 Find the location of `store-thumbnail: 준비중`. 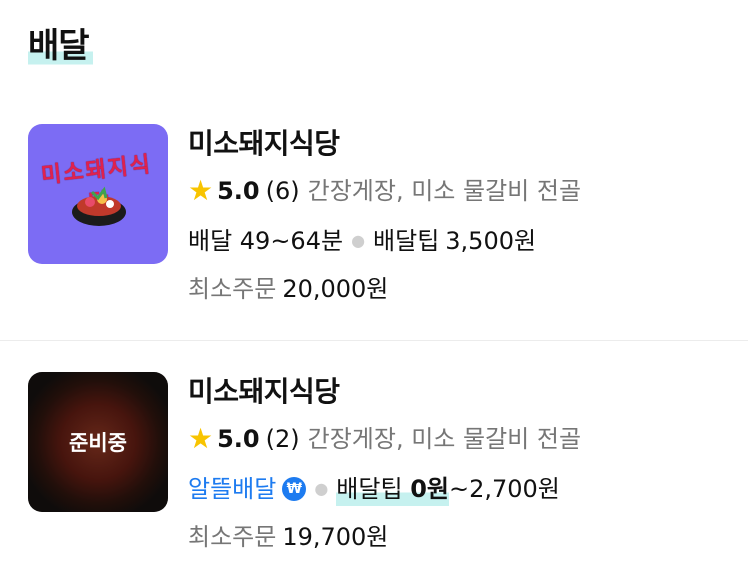

store-thumbnail: 준비중 is located at coordinates (98, 442).